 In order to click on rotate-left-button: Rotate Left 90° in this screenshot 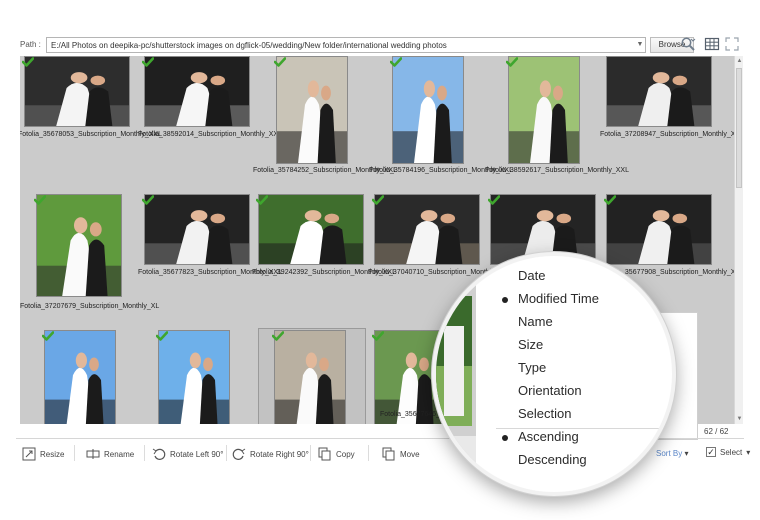, I will do `click(187, 454)`.